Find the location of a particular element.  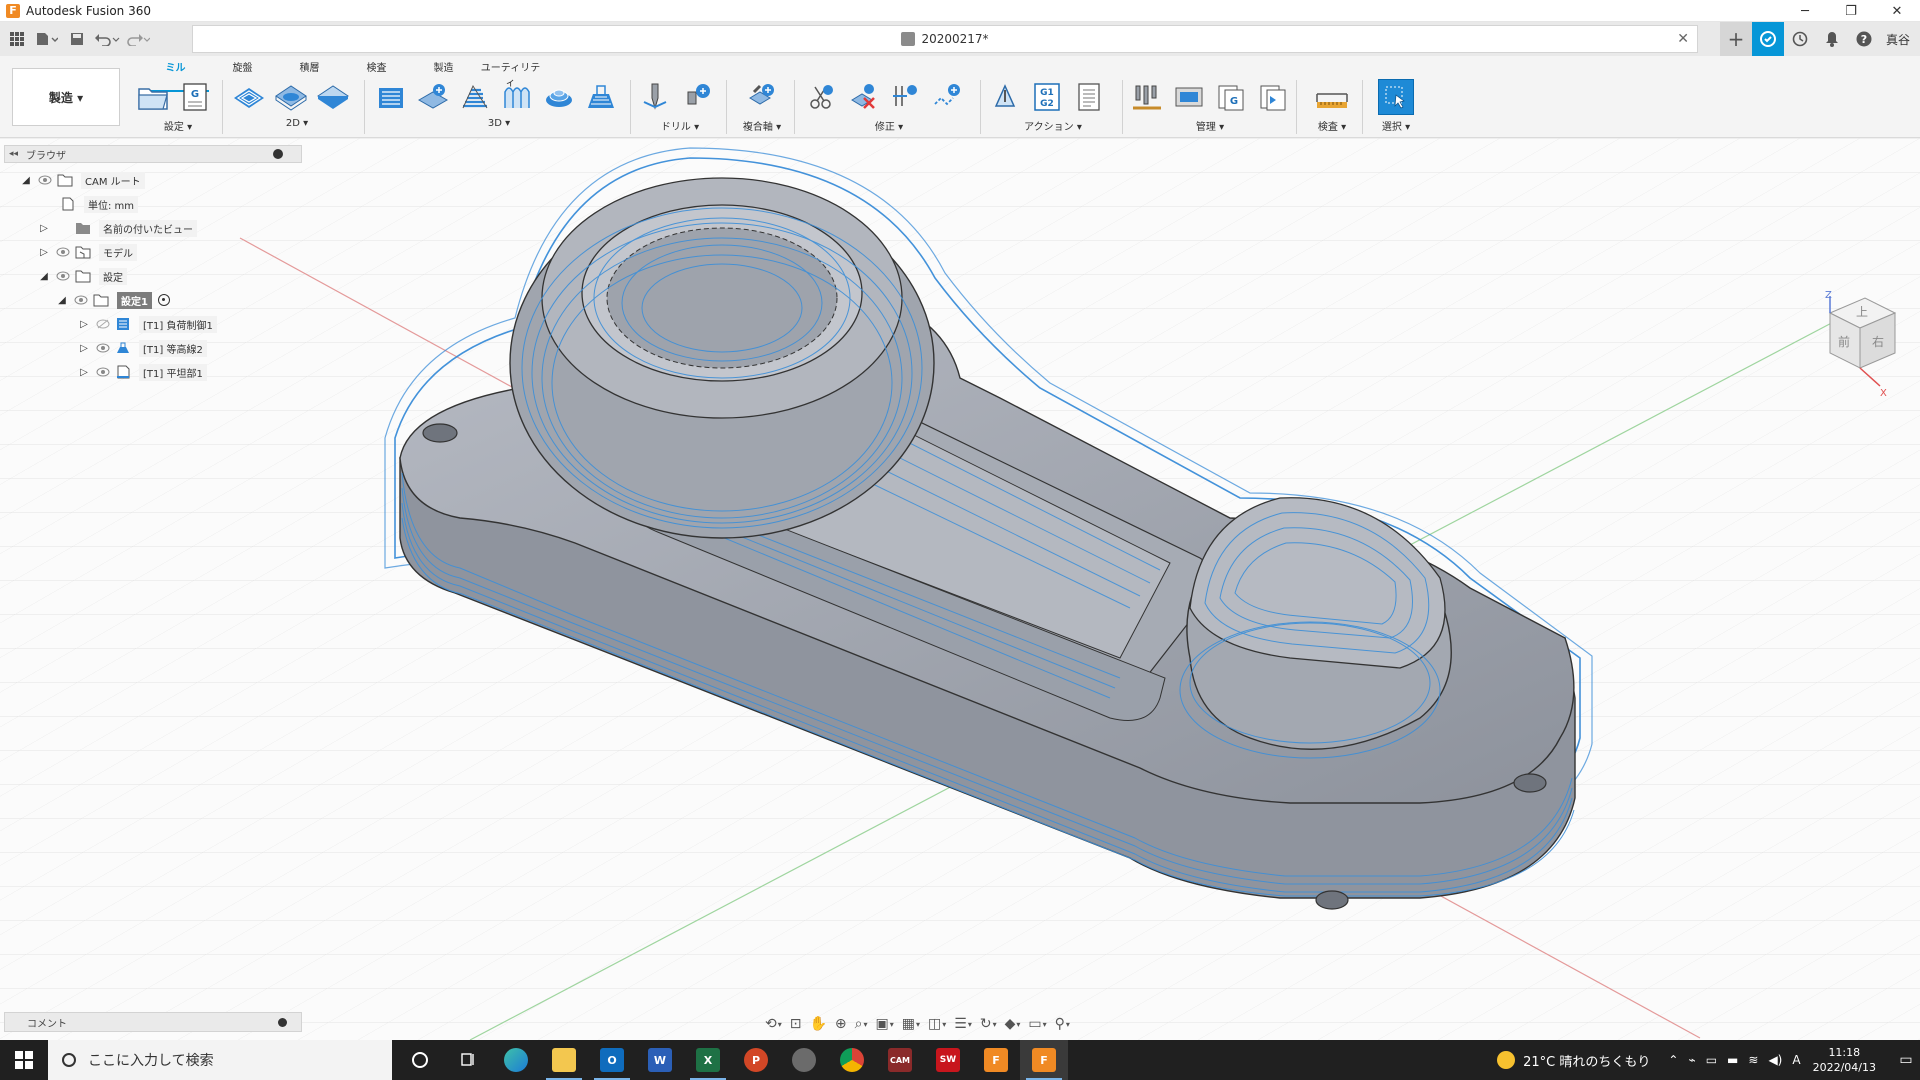

help-icon: ? is located at coordinates (1864, 39).